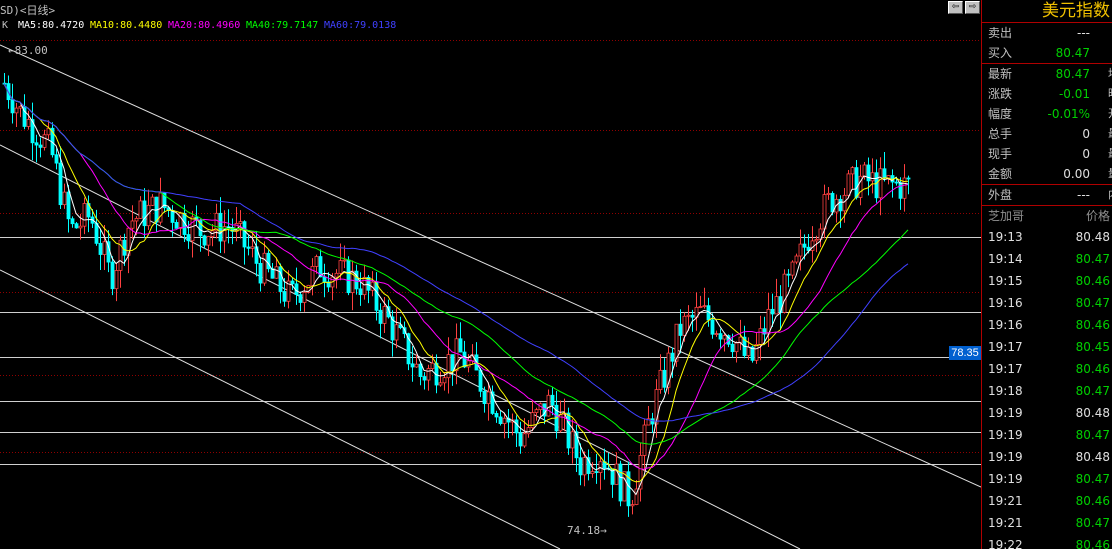  Describe the element at coordinates (972, 7) in the screenshot. I see `scroll-right-button: ⇨` at that location.